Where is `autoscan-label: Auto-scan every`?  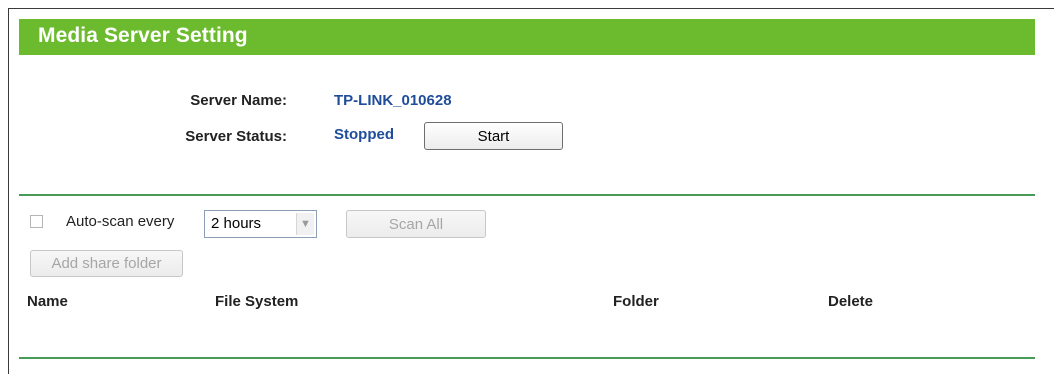
autoscan-label: Auto-scan every is located at coordinates (120, 221).